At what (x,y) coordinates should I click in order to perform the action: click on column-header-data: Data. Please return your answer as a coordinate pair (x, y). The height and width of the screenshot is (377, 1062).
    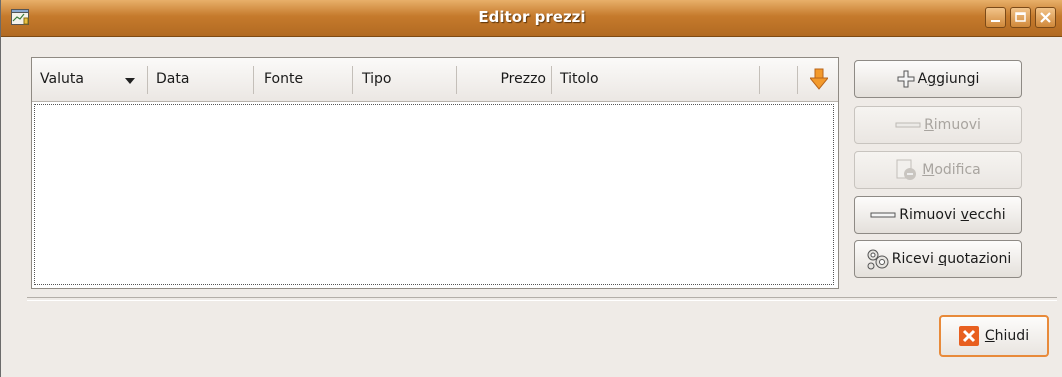
    Looking at the image, I should click on (172, 79).